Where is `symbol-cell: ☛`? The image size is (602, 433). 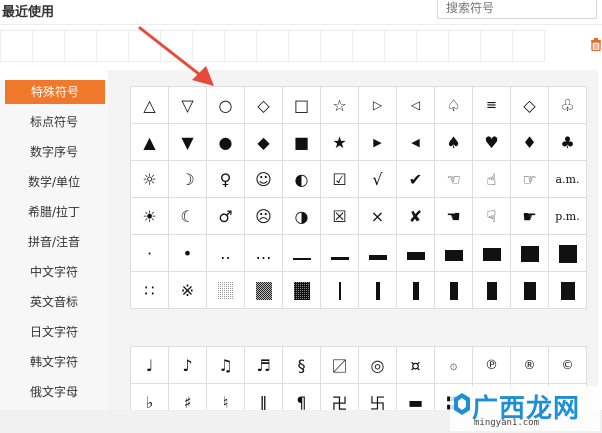 symbol-cell: ☛ is located at coordinates (529, 216).